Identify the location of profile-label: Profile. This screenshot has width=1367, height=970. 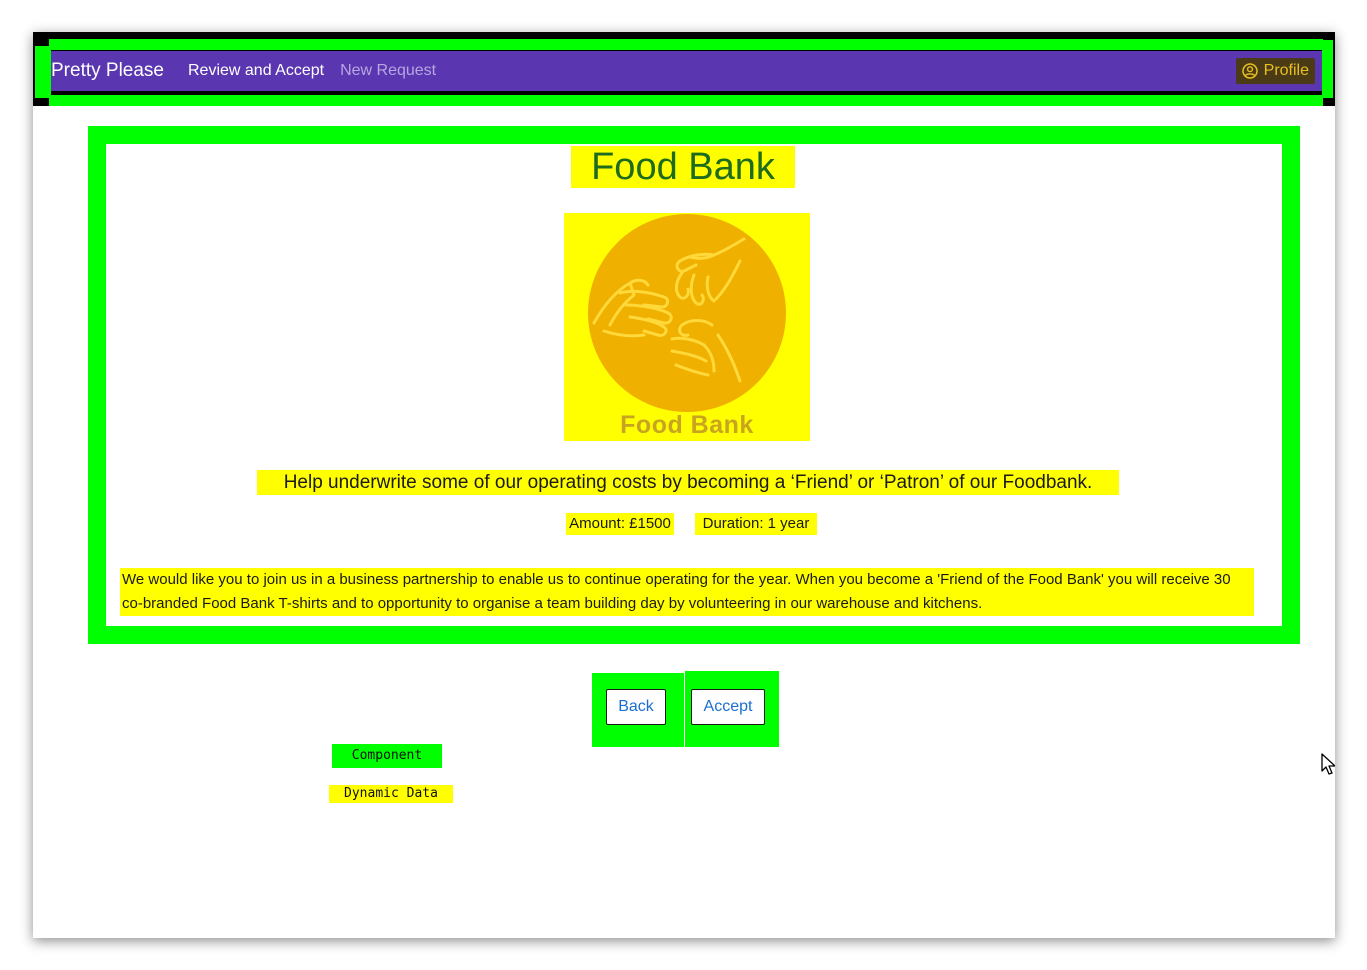
(1286, 70).